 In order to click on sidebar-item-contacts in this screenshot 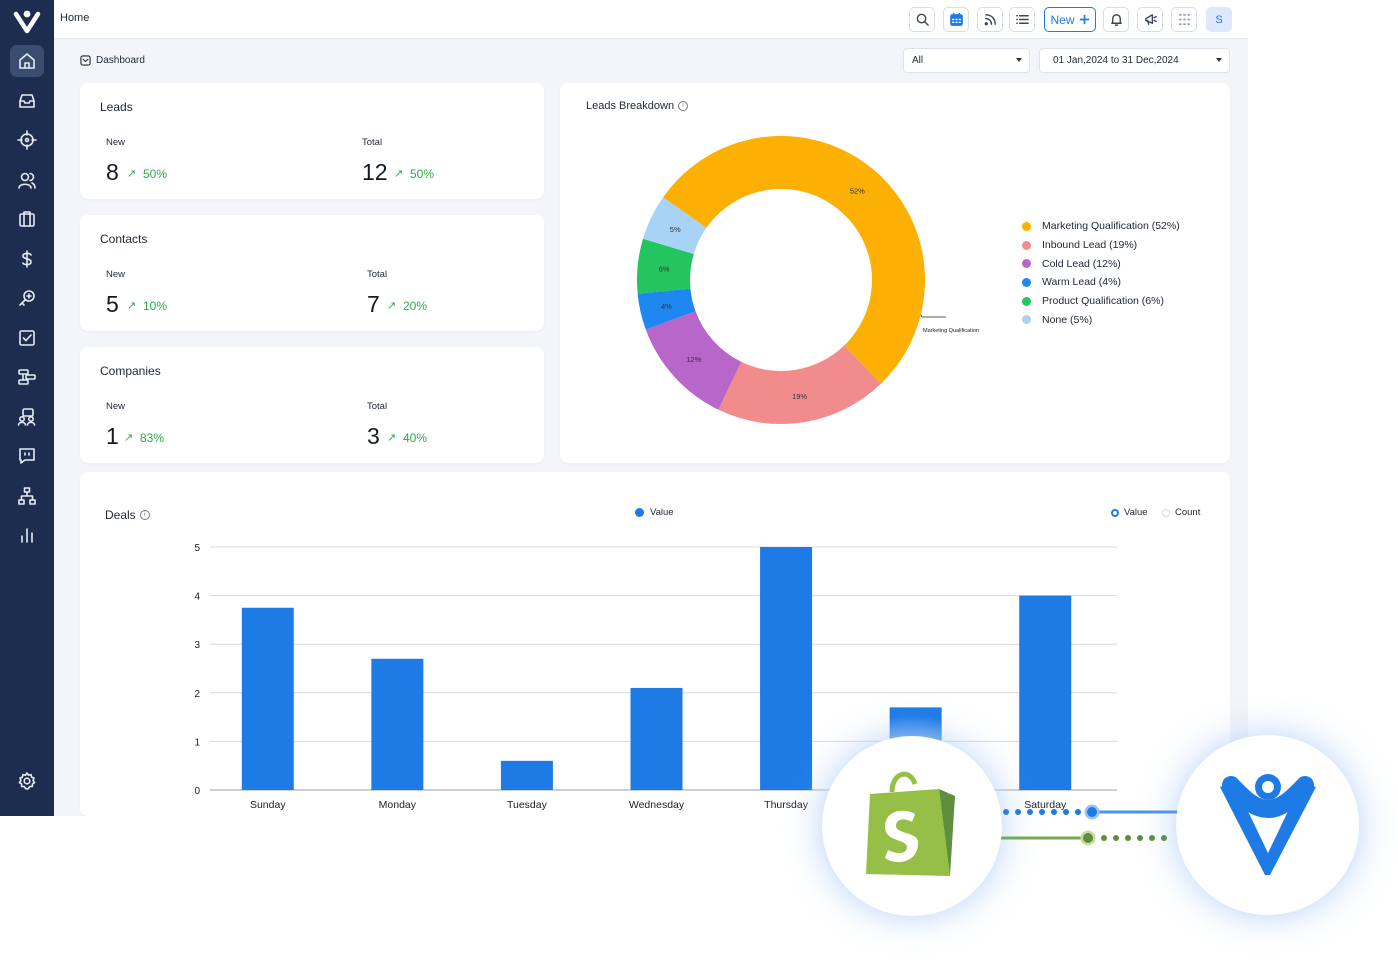, I will do `click(27, 180)`.